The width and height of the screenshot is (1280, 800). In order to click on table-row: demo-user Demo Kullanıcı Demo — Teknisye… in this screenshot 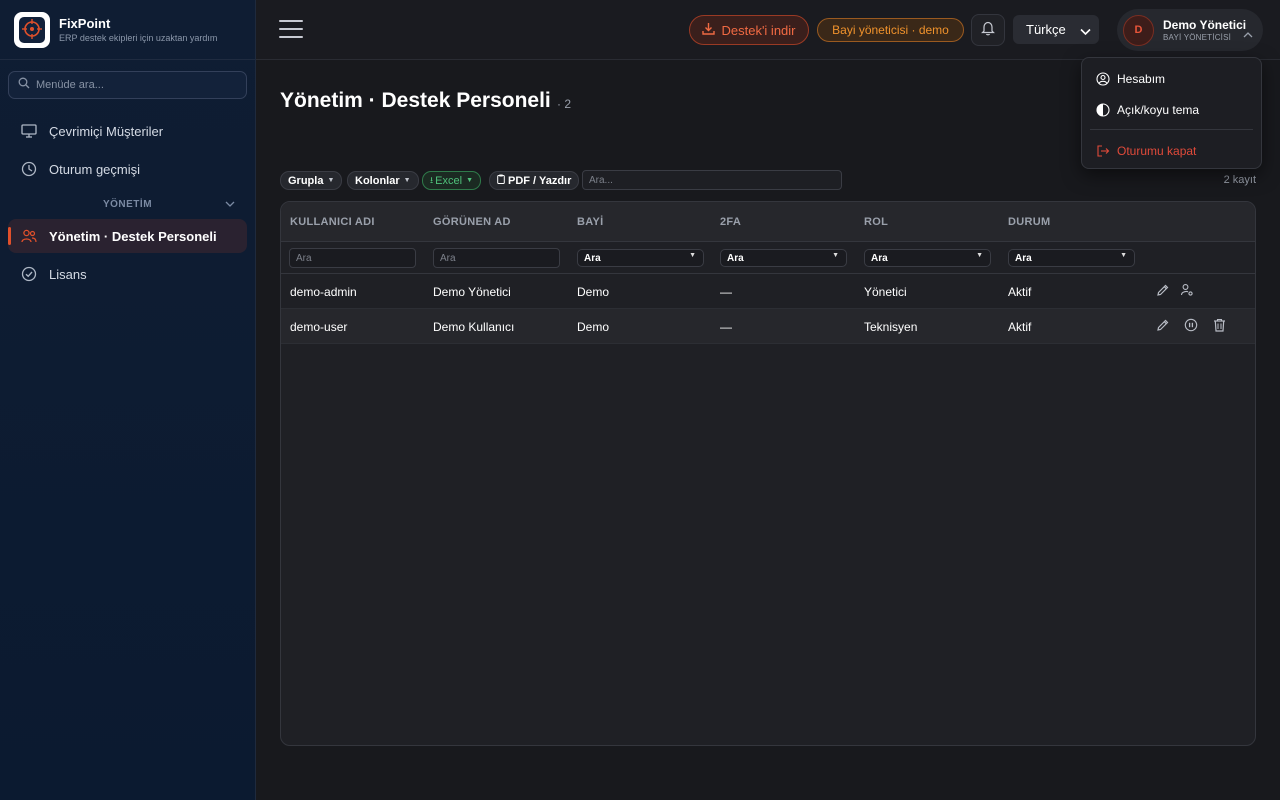, I will do `click(768, 326)`.